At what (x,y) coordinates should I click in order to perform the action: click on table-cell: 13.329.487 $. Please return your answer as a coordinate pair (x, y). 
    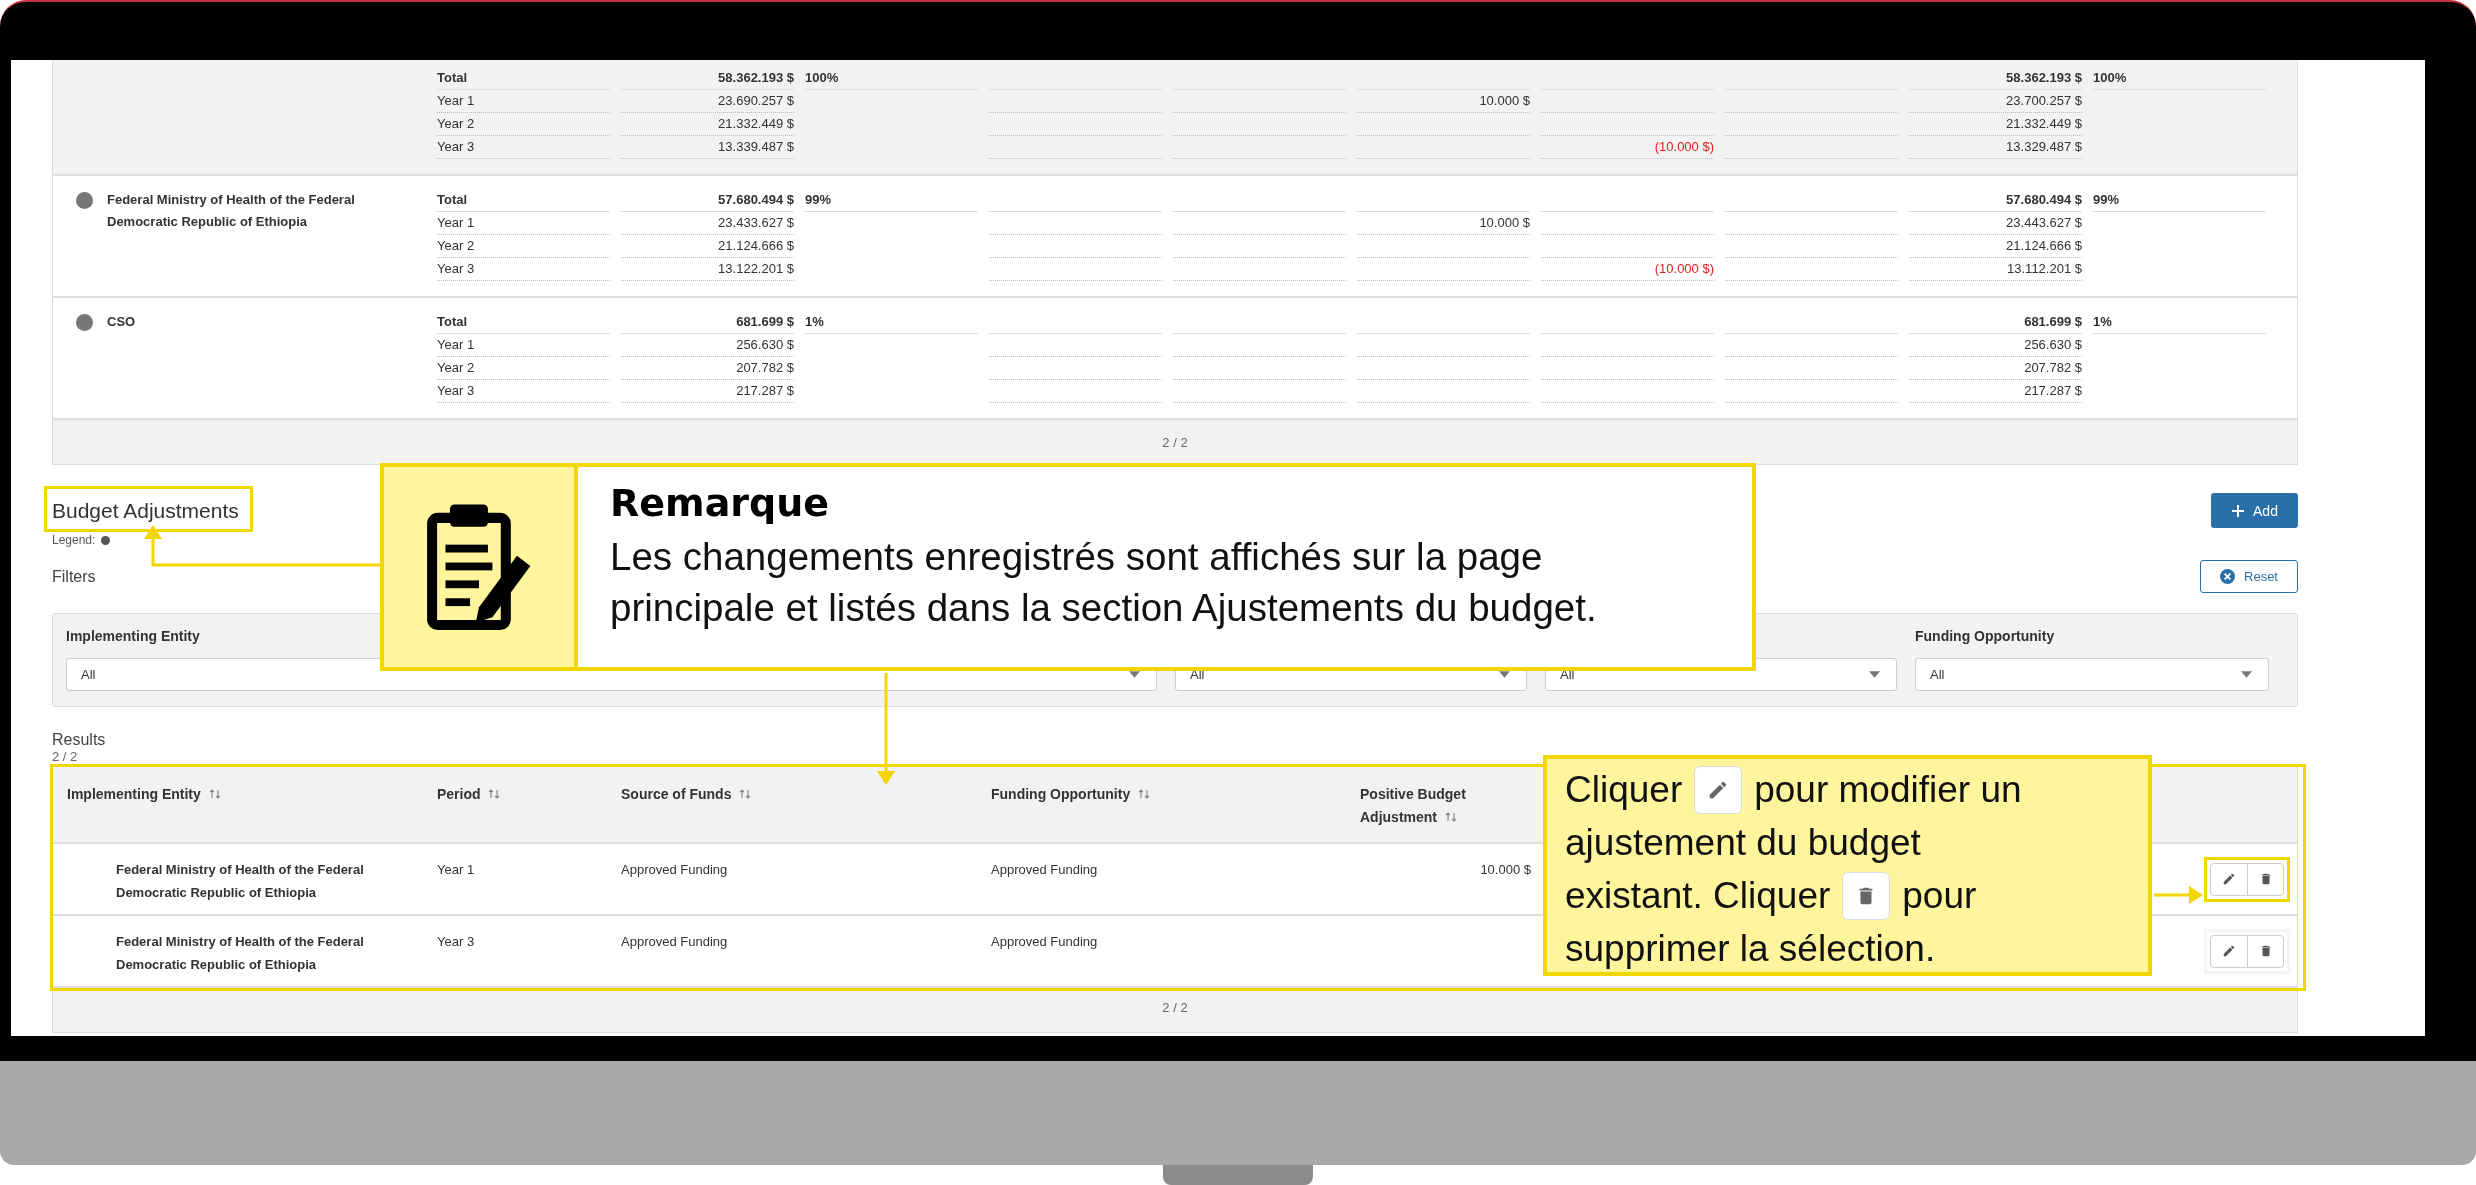
    Looking at the image, I should click on (2044, 146).